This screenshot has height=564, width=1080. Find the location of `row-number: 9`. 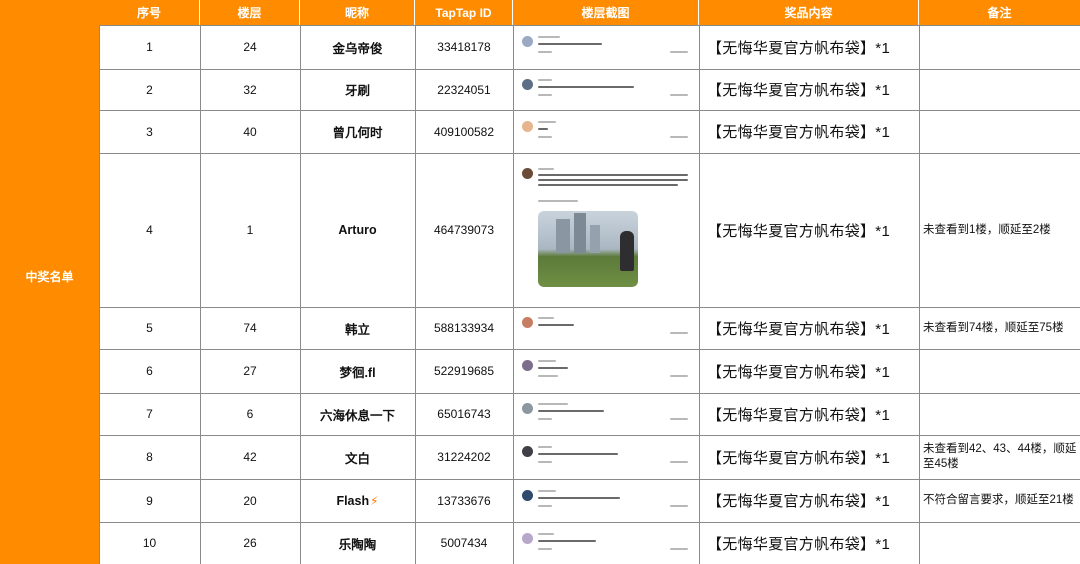

row-number: 9 is located at coordinates (149, 500).